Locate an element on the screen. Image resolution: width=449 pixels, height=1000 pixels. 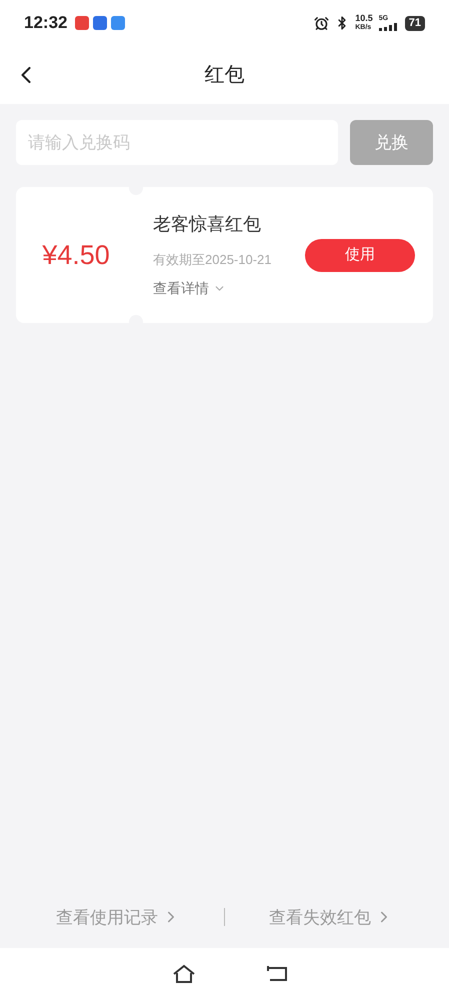
footer-link: 查看失效红包 is located at coordinates (331, 917).